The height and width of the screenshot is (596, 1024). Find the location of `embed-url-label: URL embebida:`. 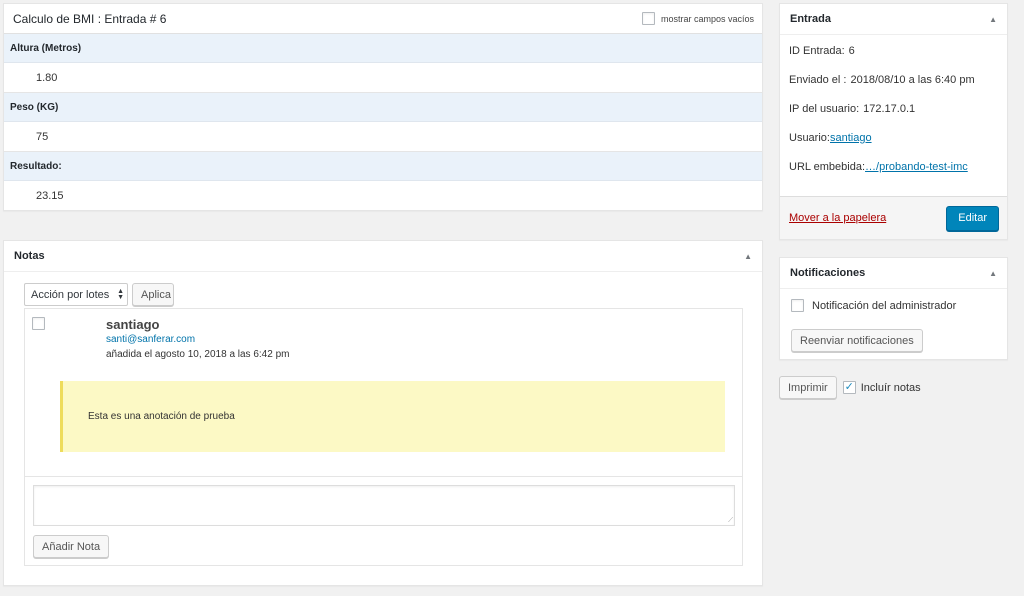

embed-url-label: URL embebida: is located at coordinates (827, 167).